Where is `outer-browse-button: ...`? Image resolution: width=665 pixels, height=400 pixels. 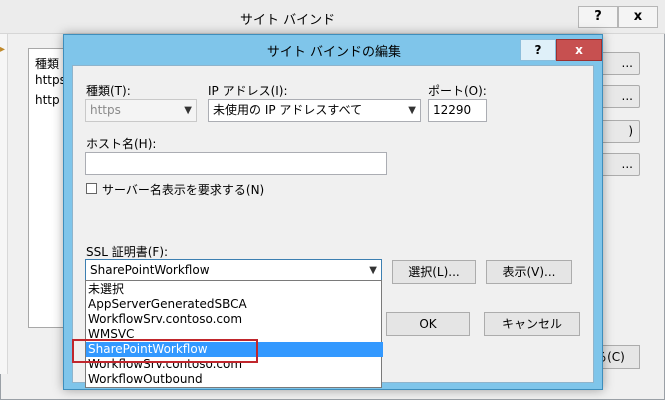
outer-browse-button: ... is located at coordinates (619, 164).